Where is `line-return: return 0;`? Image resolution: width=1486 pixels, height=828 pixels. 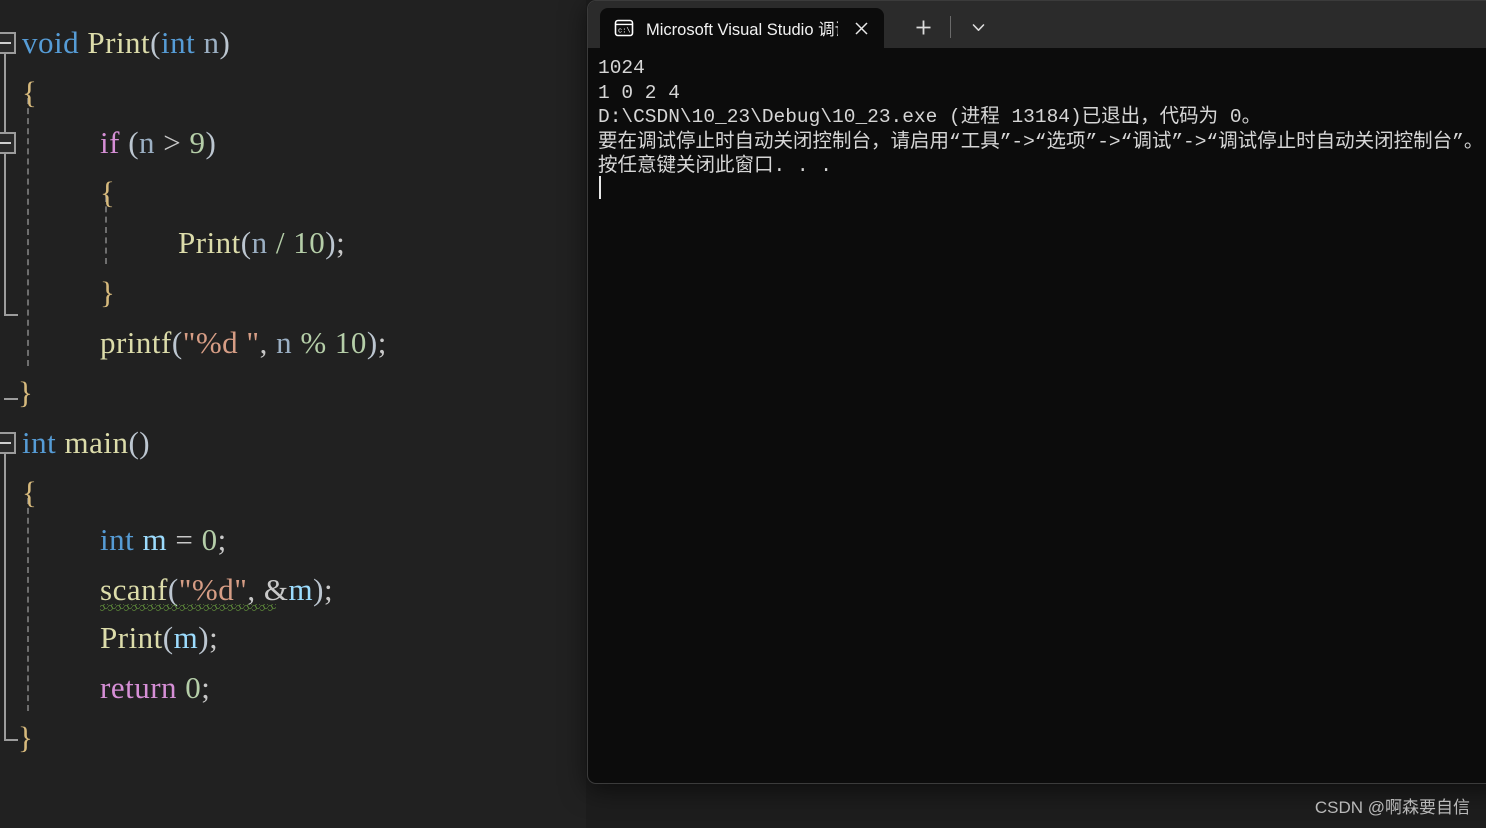 line-return: return 0; is located at coordinates (105, 688).